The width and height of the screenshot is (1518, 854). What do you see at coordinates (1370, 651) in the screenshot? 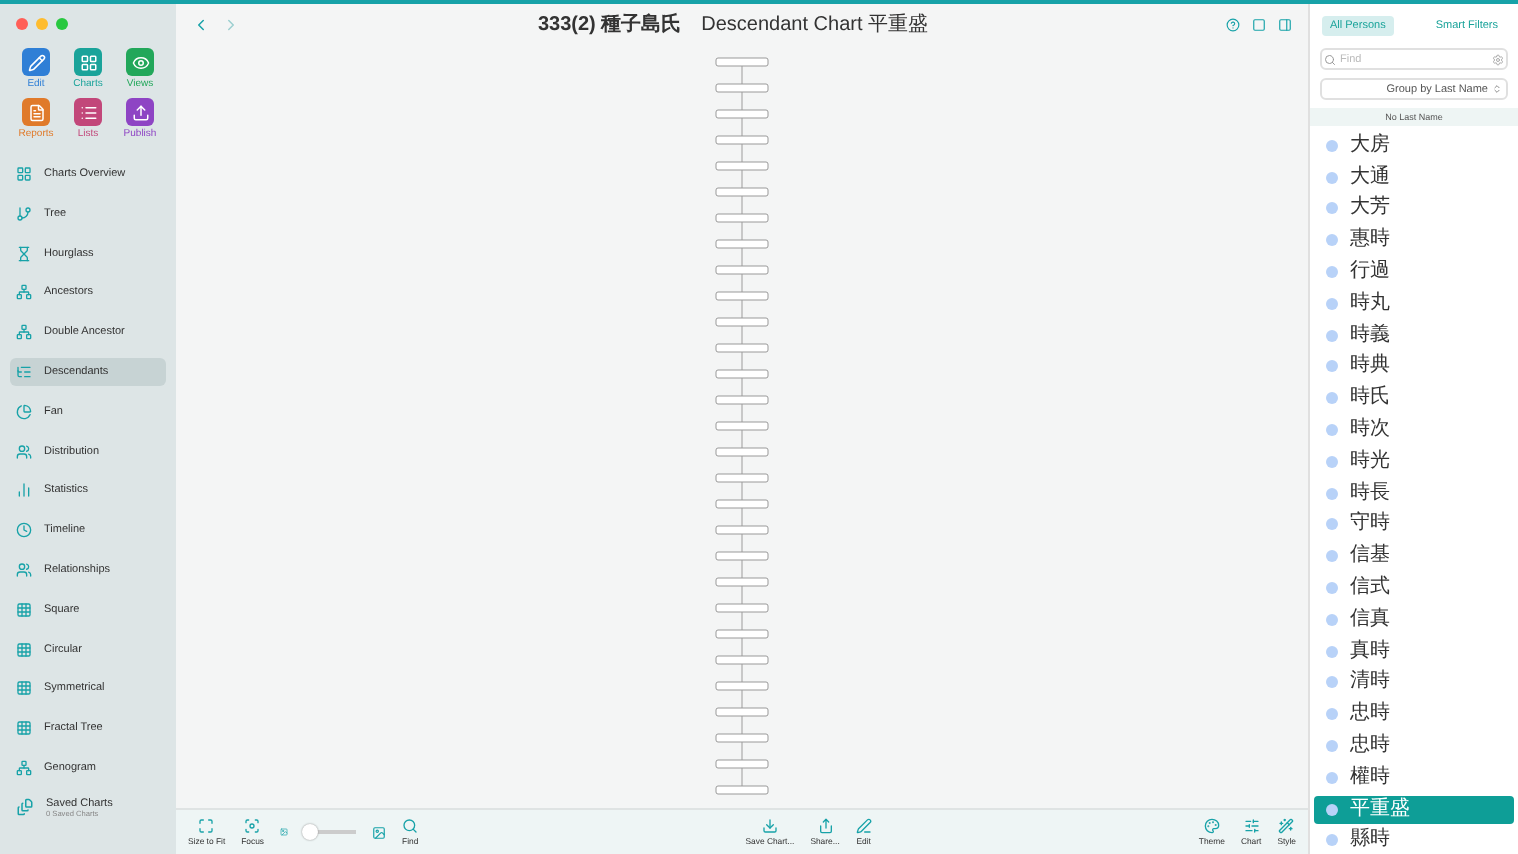
I see `person-name: 真時` at bounding box center [1370, 651].